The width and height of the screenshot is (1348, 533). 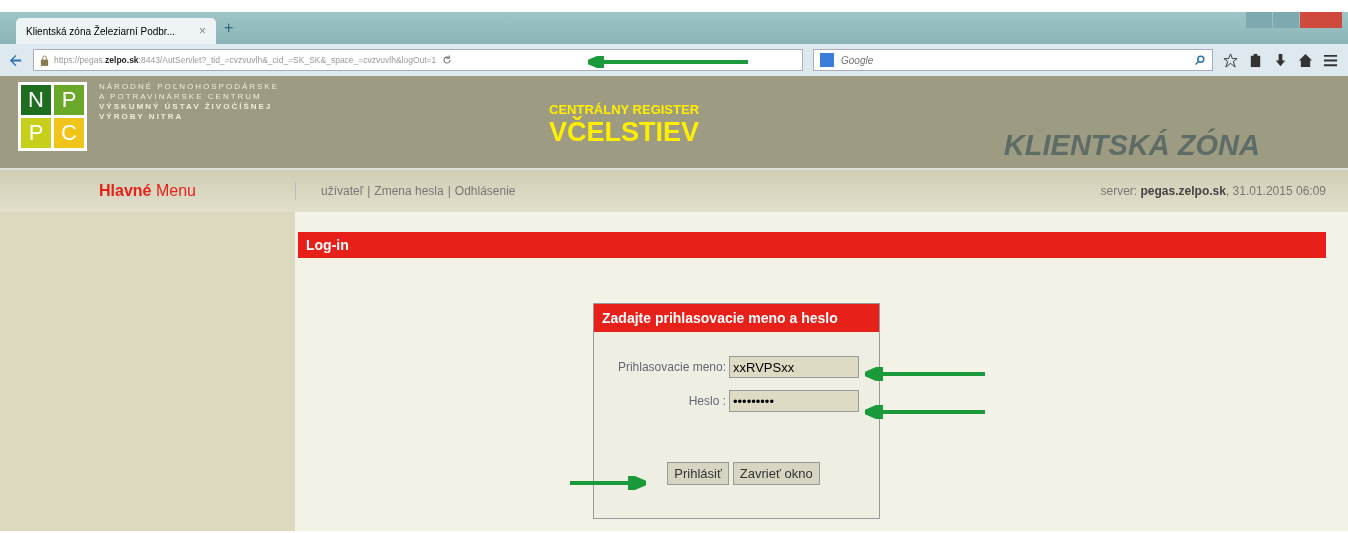 What do you see at coordinates (189, 102) in the screenshot?
I see `organization-name: NÁRODNÉ POĽNOHOSPODÁRSKE A POTRAVINÁRSKE CENTRUM VÝSKUMNÝ ÚSTAV ŽIVOČÍŠNEJ VÝROBY NITRA` at bounding box center [189, 102].